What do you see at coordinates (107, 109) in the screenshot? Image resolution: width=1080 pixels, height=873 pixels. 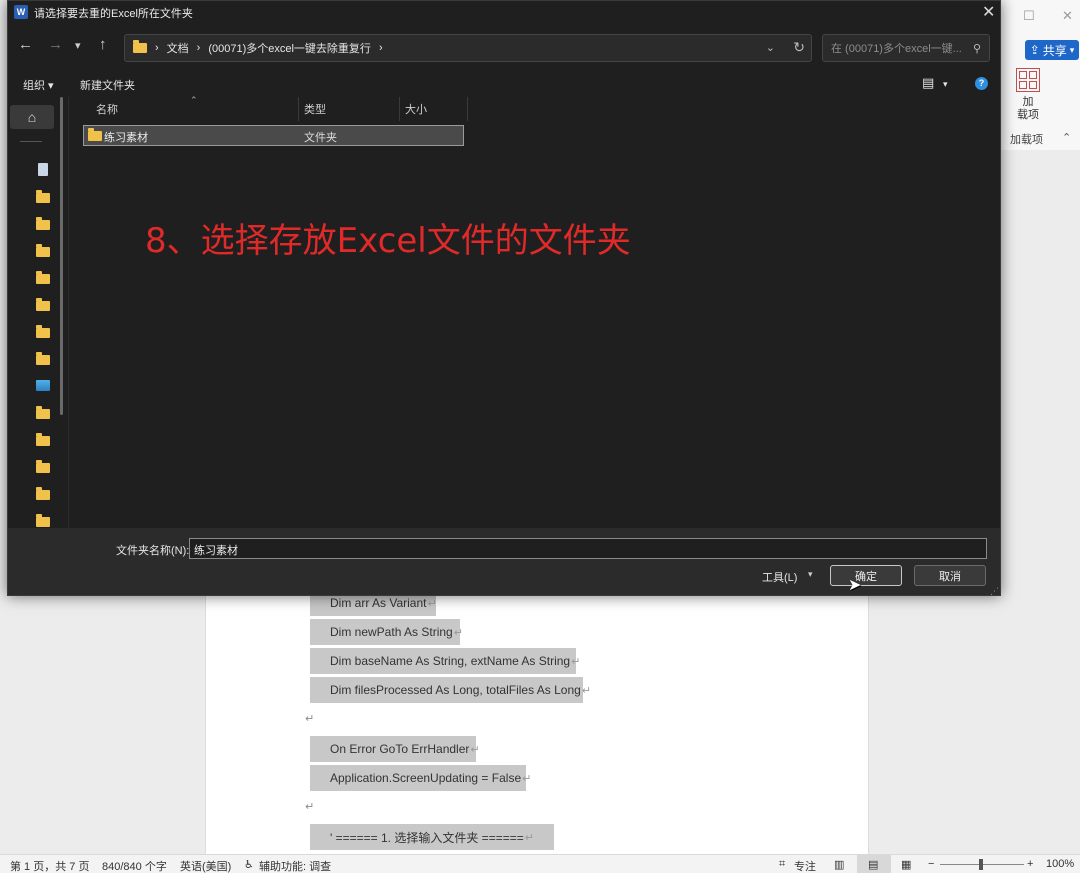 I see `column-header-name: 名称` at bounding box center [107, 109].